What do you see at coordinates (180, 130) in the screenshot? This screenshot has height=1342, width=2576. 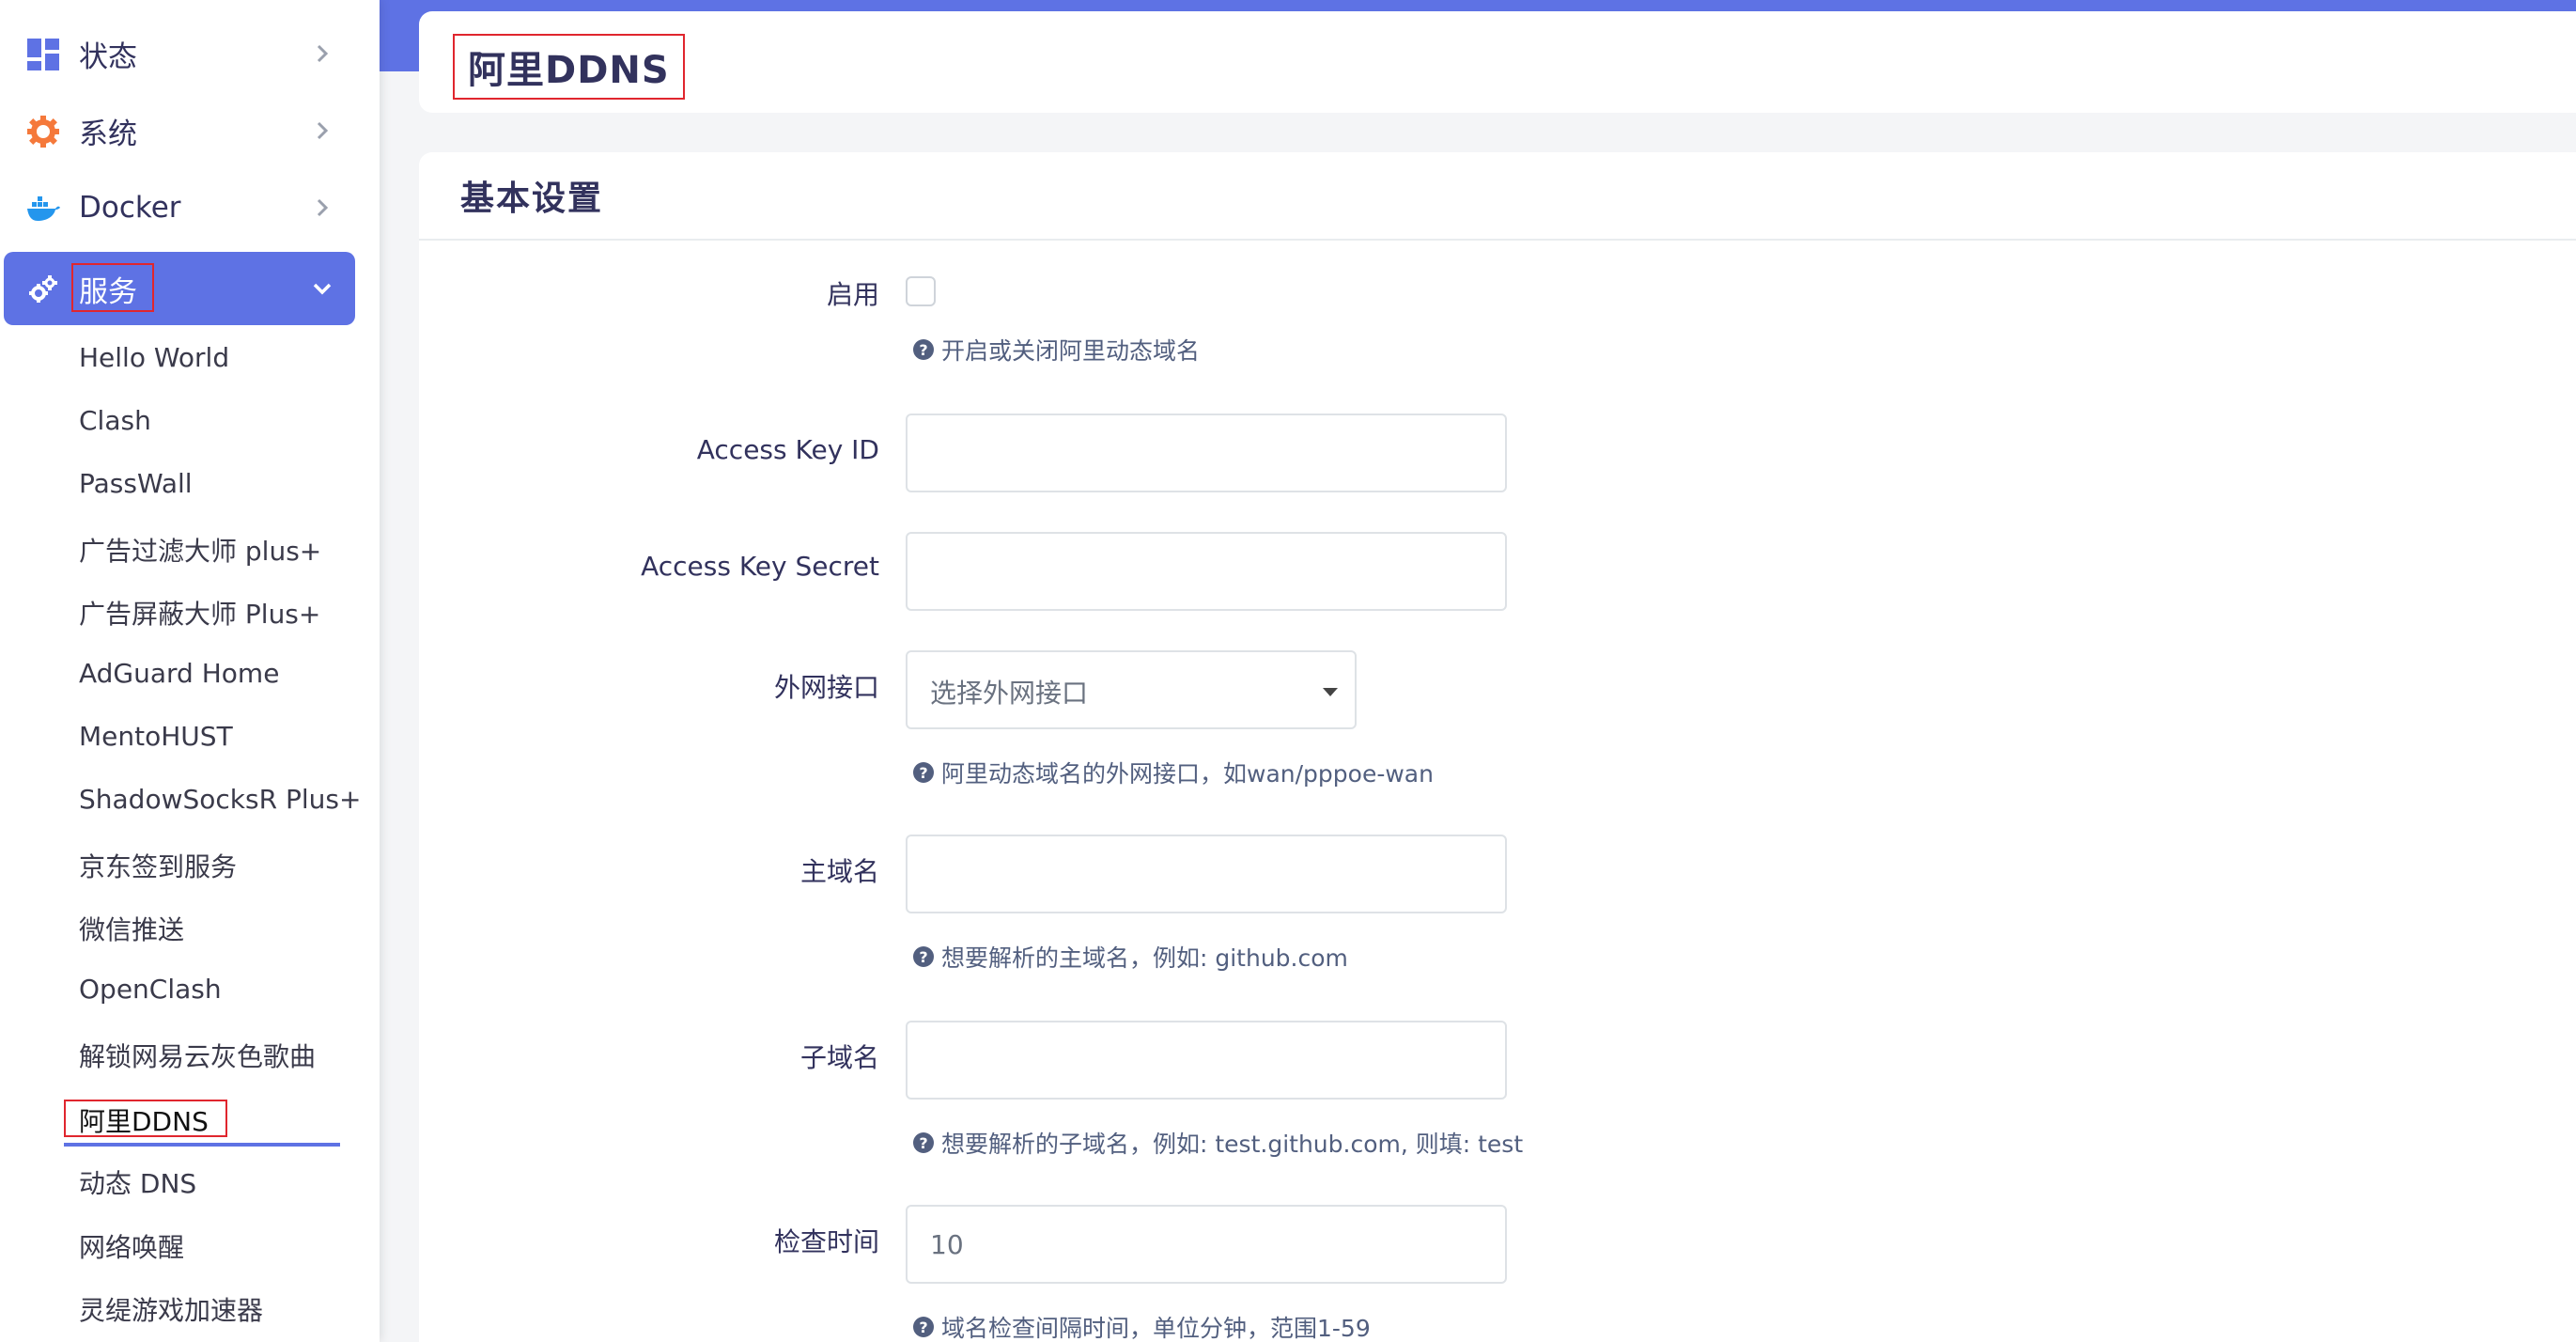 I see `menu-system: 系统` at bounding box center [180, 130].